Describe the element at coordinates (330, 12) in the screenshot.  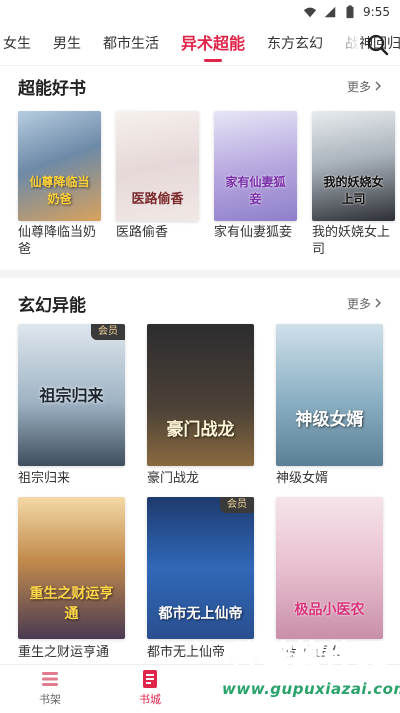
I see `signal-icon` at that location.